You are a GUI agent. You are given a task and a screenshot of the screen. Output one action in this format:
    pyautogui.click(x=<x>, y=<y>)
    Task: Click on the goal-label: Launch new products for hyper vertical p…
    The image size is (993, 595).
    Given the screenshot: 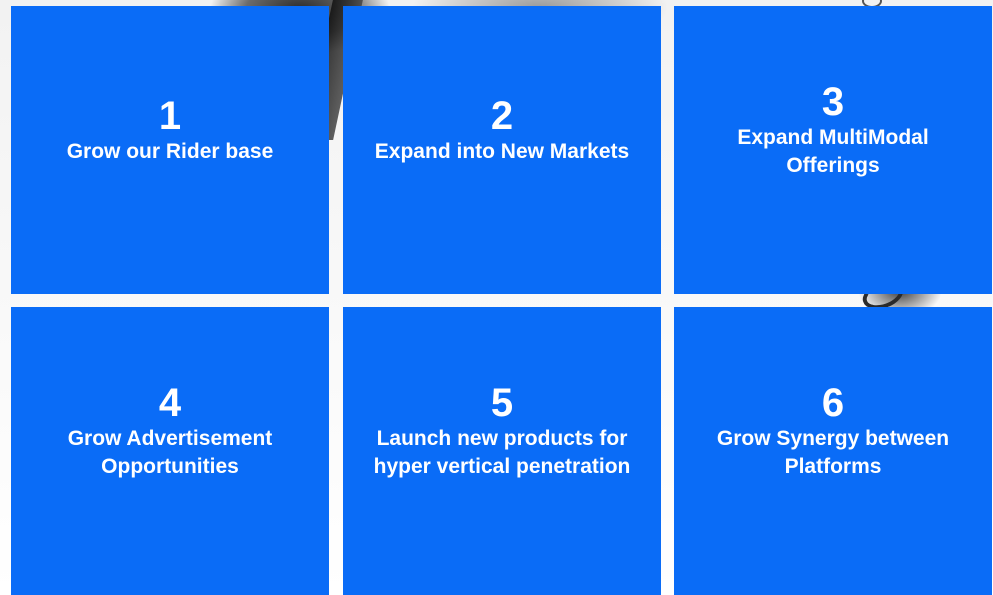 What is the action you would take?
    pyautogui.click(x=502, y=452)
    